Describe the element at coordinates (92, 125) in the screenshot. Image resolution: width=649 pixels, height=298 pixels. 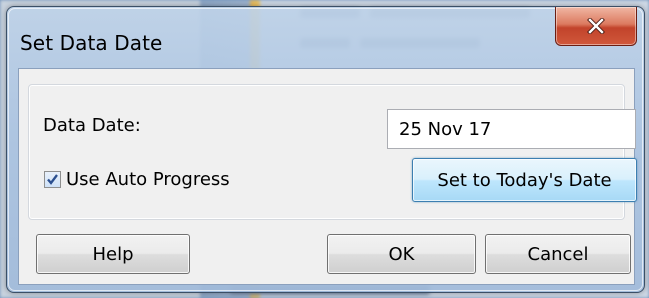
I see `data-date-label: Data Date:` at that location.